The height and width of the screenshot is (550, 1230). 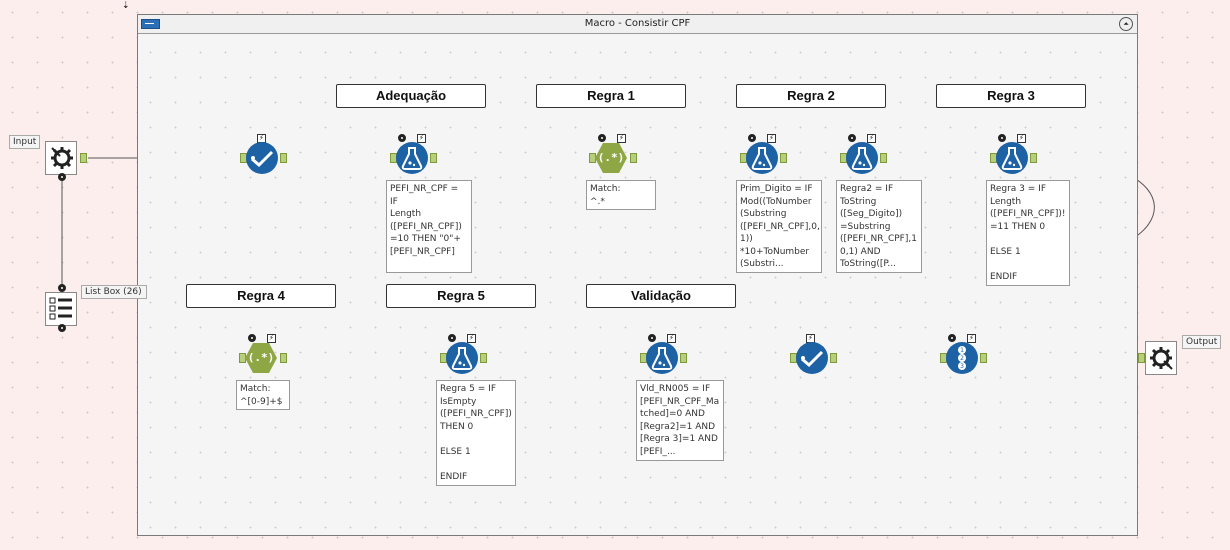 What do you see at coordinates (252, 338) in the screenshot?
I see `regex2-badge` at bounding box center [252, 338].